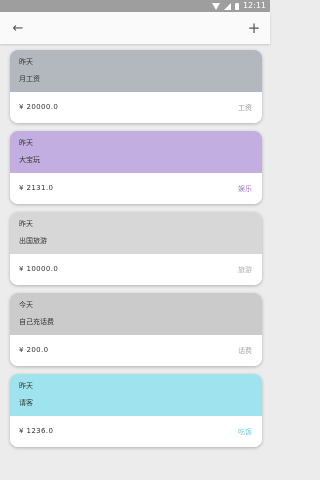 The width and height of the screenshot is (320, 480). What do you see at coordinates (227, 6) in the screenshot?
I see `signal-icon` at bounding box center [227, 6].